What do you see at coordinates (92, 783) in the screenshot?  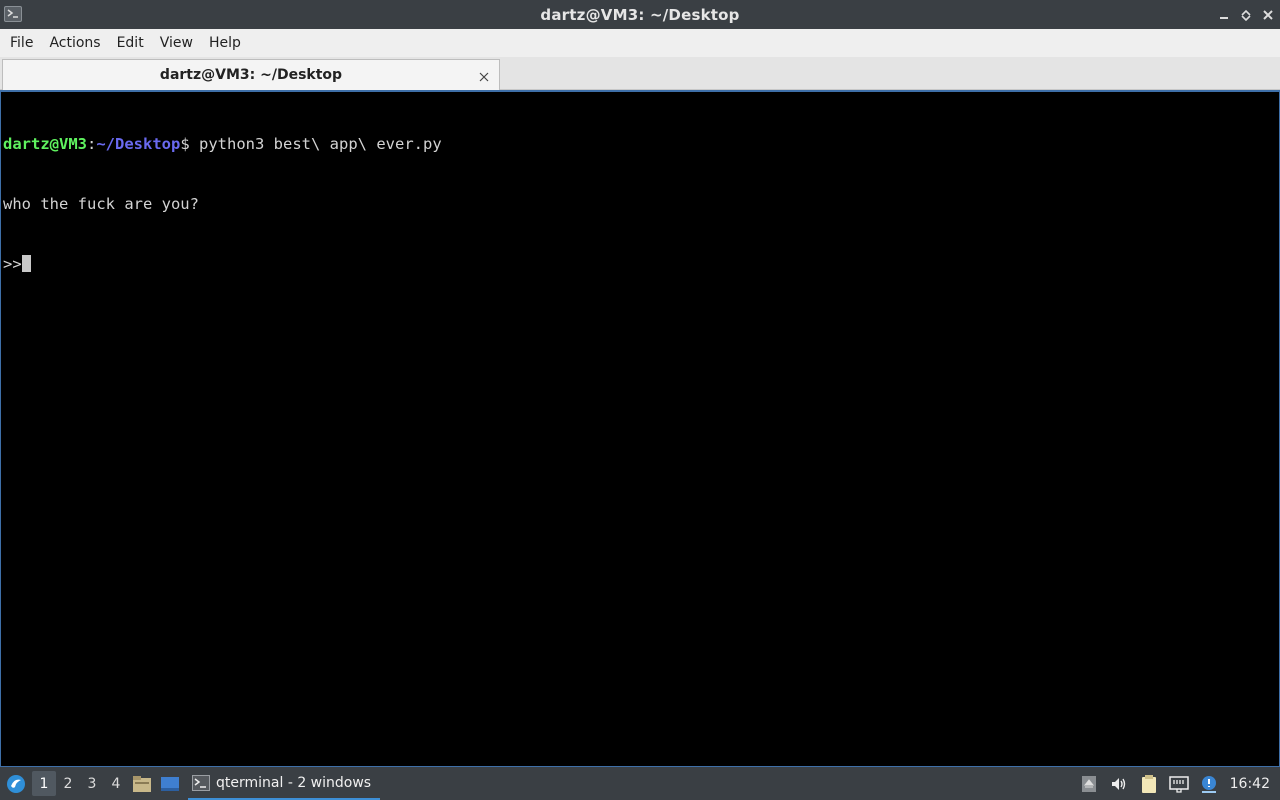 I see `workspace-3: 3` at bounding box center [92, 783].